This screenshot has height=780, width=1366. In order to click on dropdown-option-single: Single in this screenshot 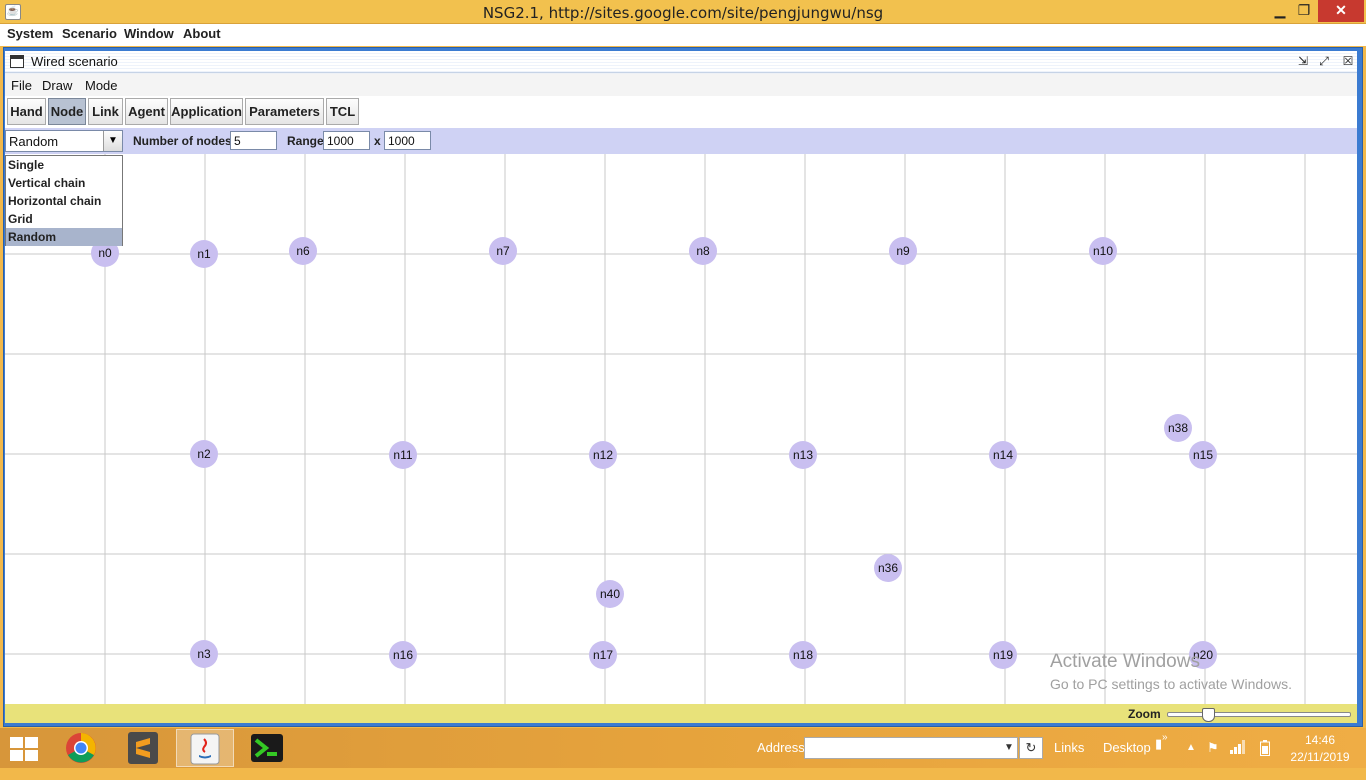, I will do `click(64, 165)`.